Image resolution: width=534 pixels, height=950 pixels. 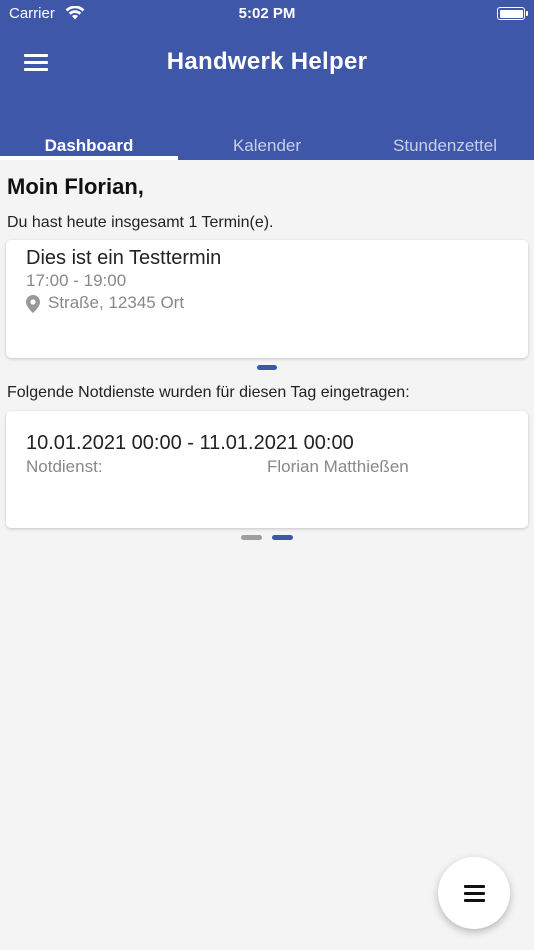 I want to click on notdienst-label: Notdienst:, so click(x=64, y=466).